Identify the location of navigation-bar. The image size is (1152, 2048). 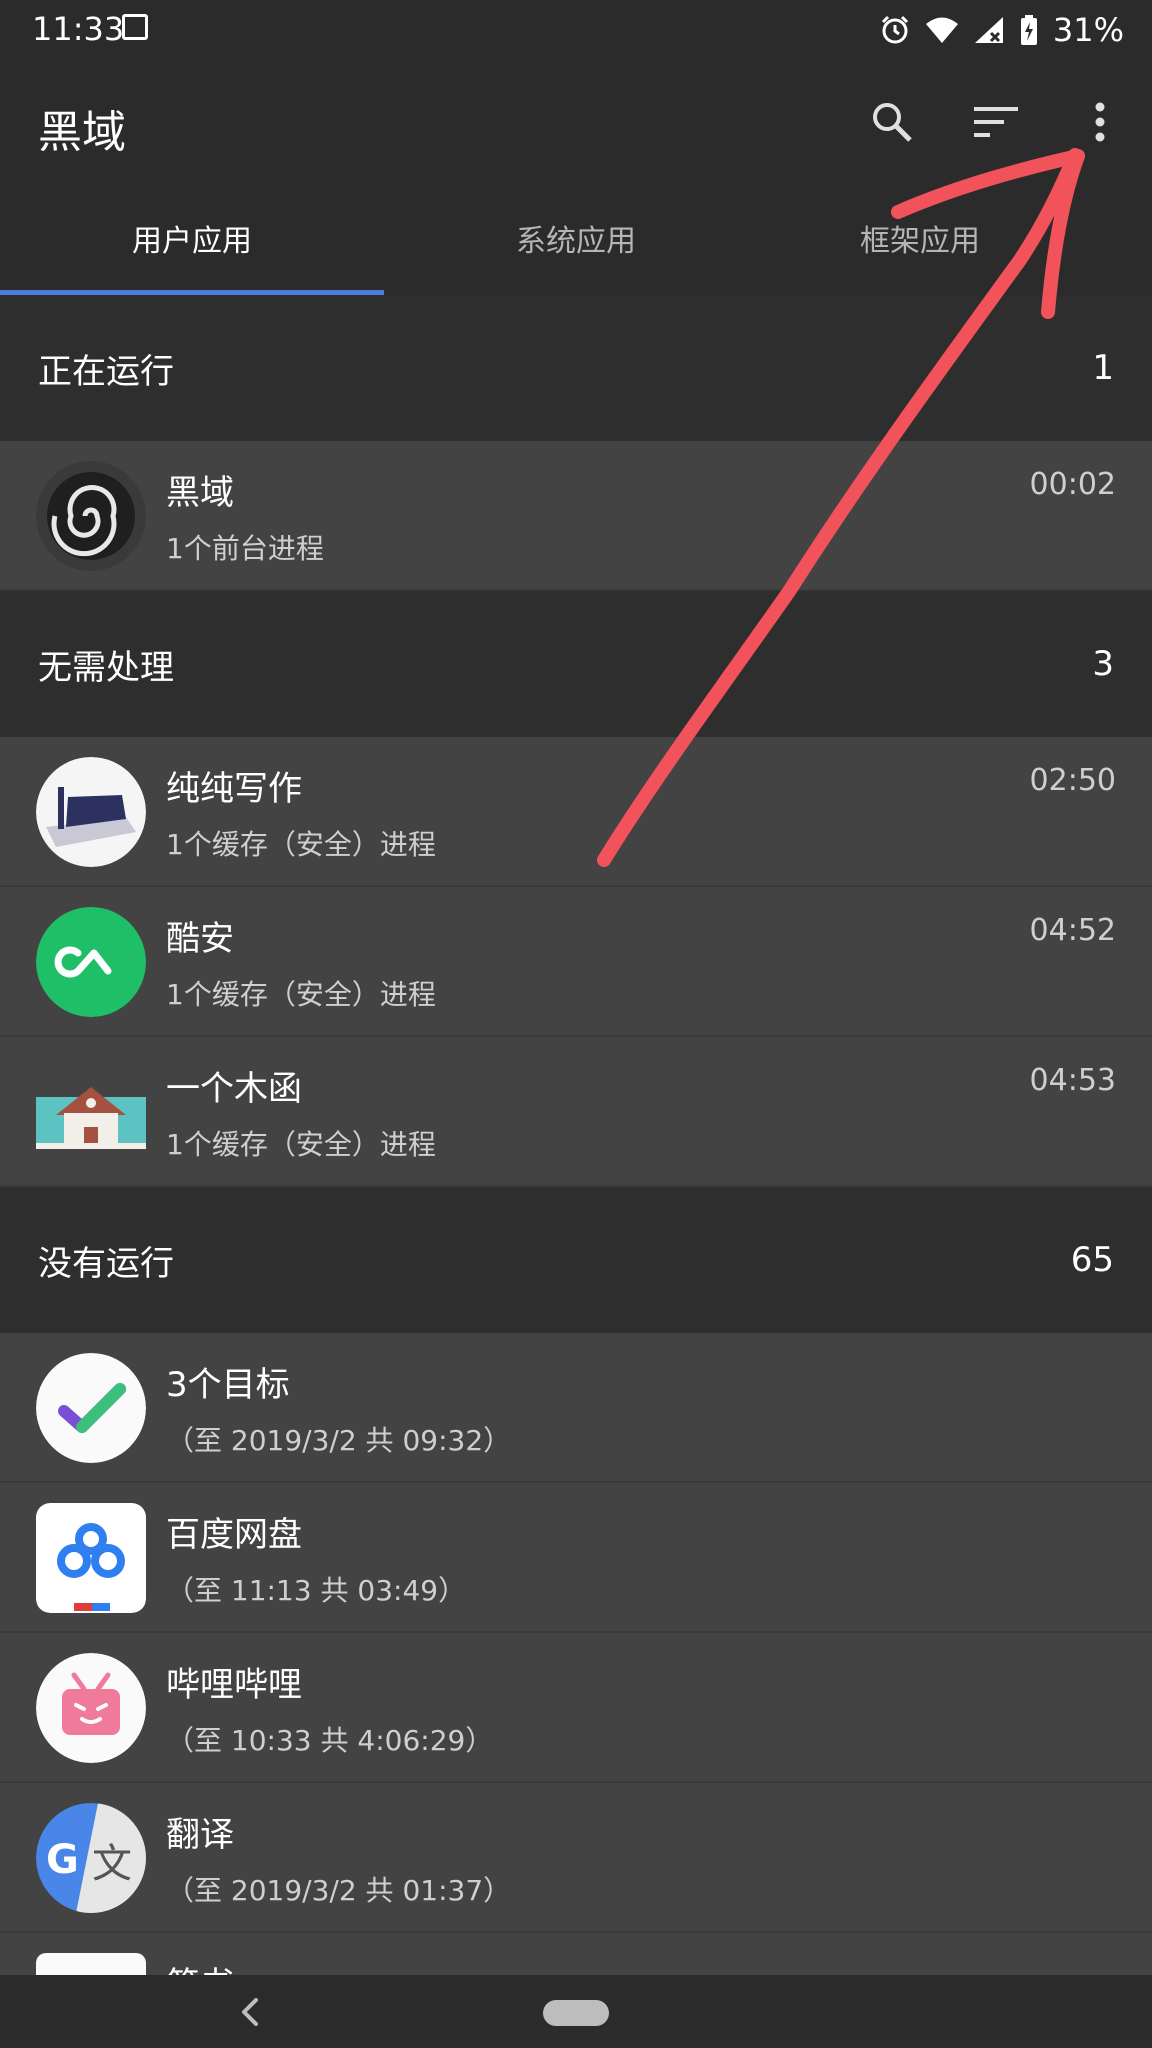
(576, 2012).